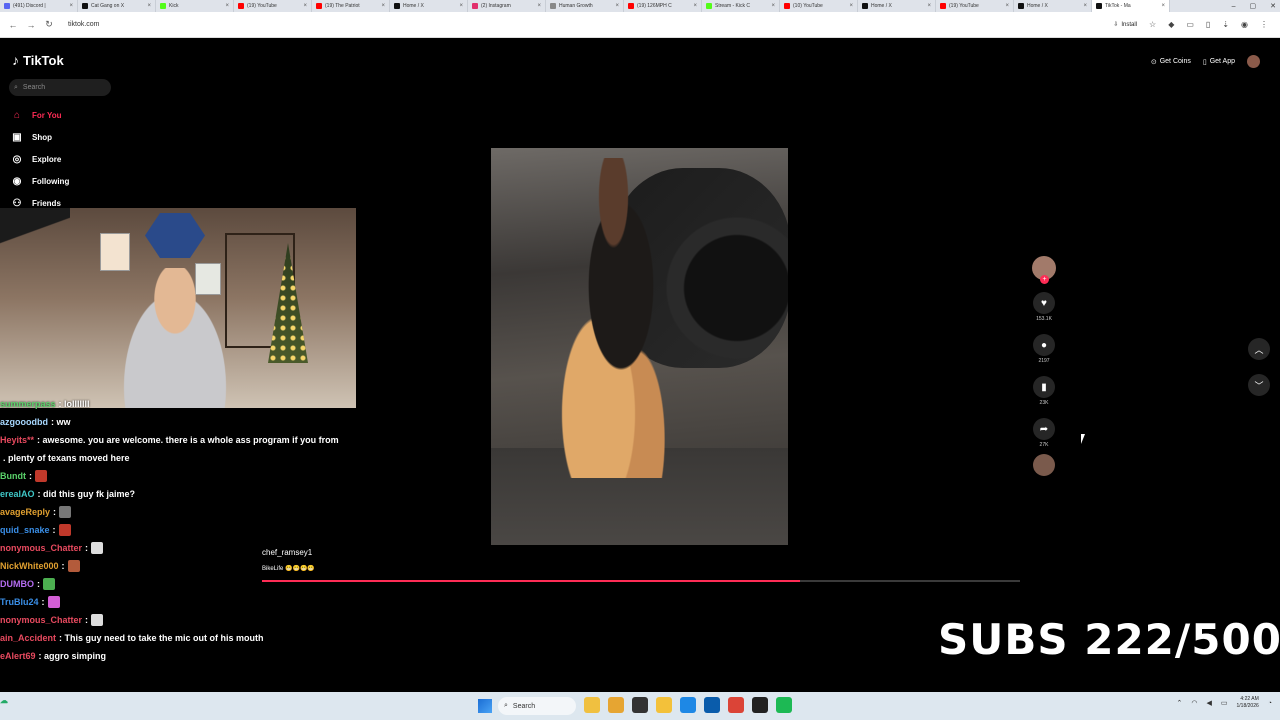  Describe the element at coordinates (1037, 6) in the screenshot. I see `tab-label: Home / X` at that location.